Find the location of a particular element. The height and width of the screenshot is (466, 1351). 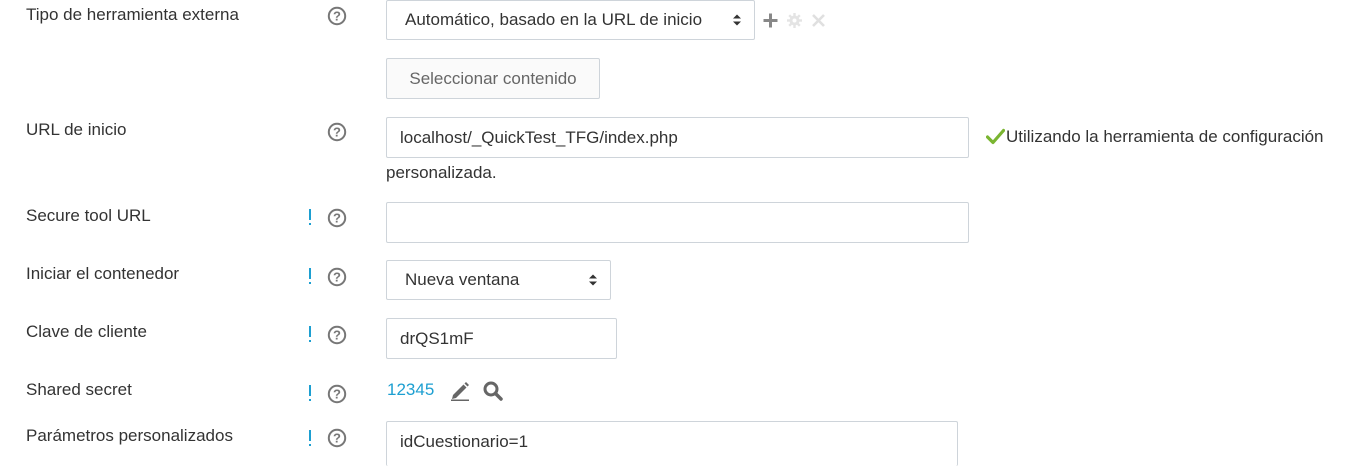

consumer-key-label: Clave de cliente is located at coordinates (86, 331).